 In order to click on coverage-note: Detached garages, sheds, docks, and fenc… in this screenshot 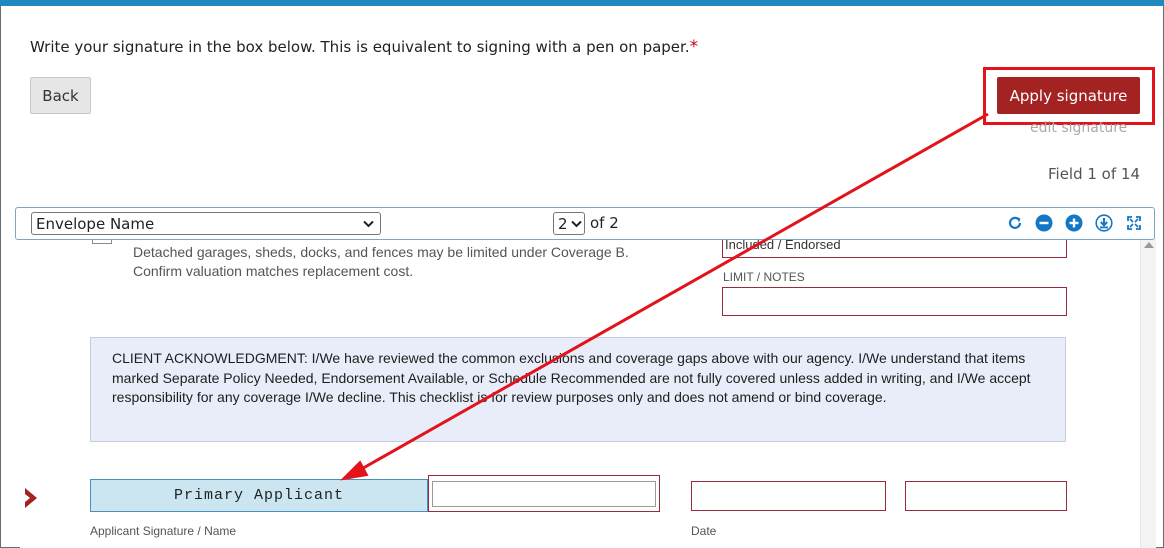, I will do `click(381, 262)`.